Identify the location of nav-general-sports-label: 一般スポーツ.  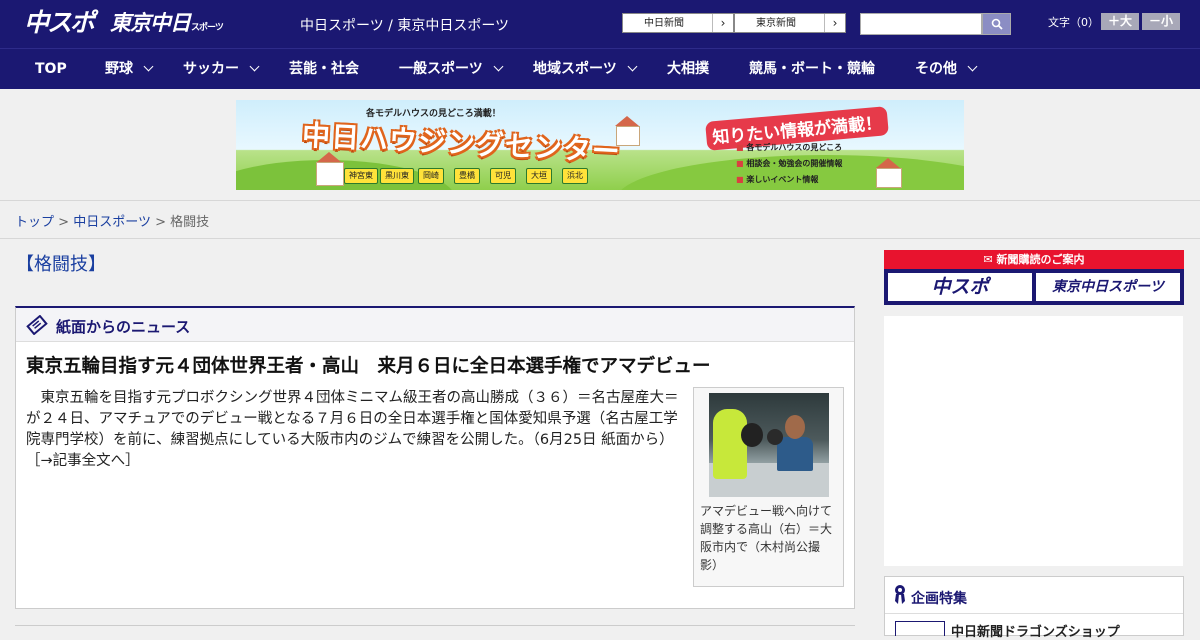
(441, 69).